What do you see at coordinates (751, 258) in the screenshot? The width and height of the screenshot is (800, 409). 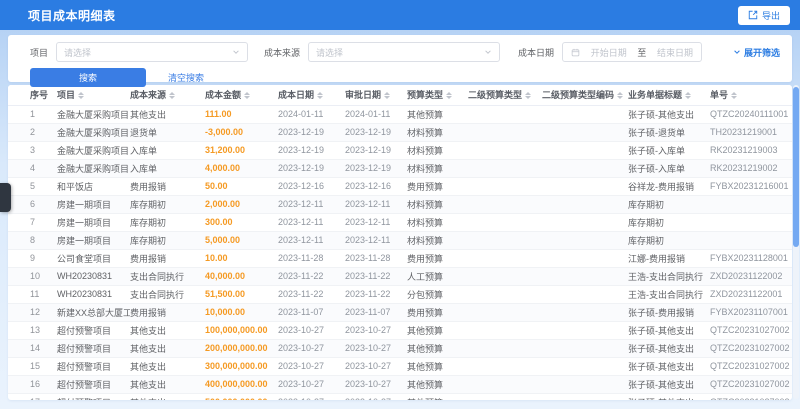 I see `cell-doc-no: FYBX20231128001` at bounding box center [751, 258].